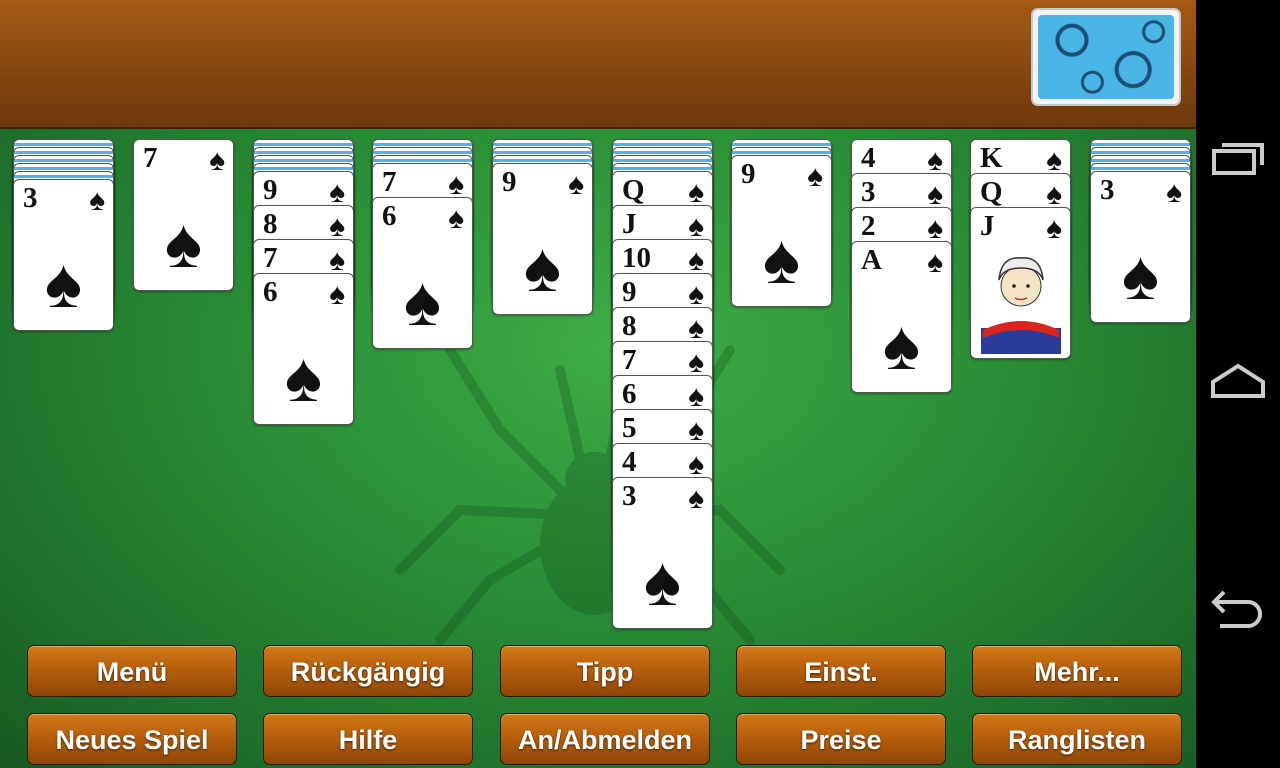 The height and width of the screenshot is (768, 1280). I want to click on stock-pile, so click(1106, 57).